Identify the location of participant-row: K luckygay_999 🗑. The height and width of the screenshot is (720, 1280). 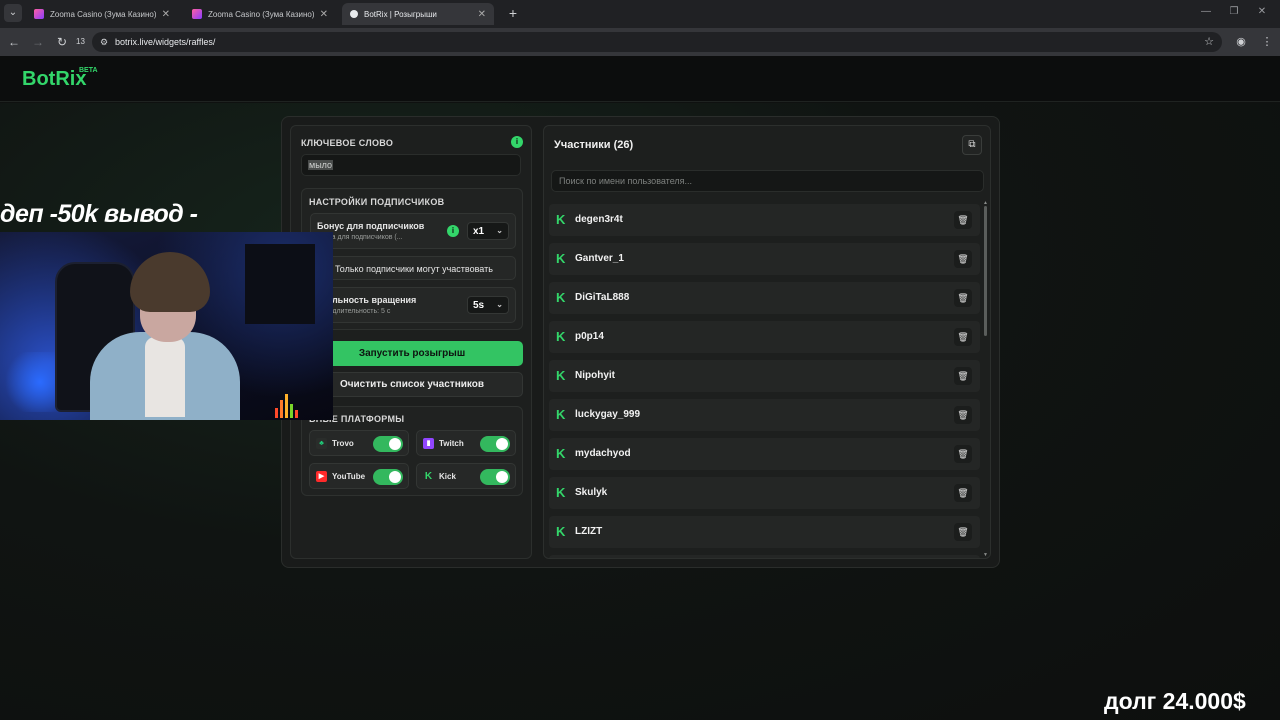
(764, 415).